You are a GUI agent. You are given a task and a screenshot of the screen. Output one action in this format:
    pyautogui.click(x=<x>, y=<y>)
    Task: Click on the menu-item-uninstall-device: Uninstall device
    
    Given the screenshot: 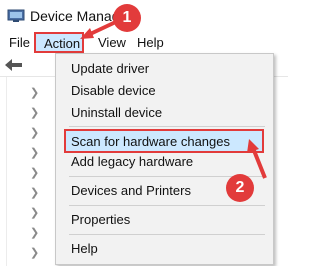 What is the action you would take?
    pyautogui.click(x=116, y=112)
    